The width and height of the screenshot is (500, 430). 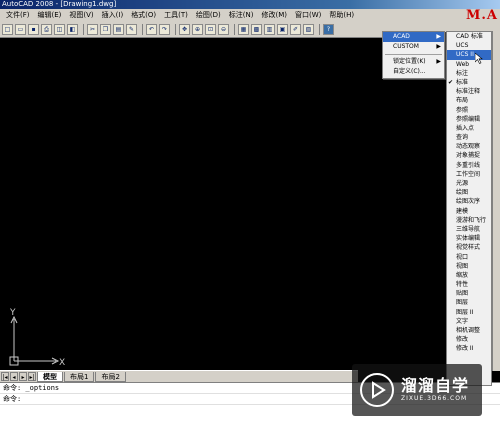 I want to click on zoom-previous-icon: ⊖, so click(x=223, y=29).